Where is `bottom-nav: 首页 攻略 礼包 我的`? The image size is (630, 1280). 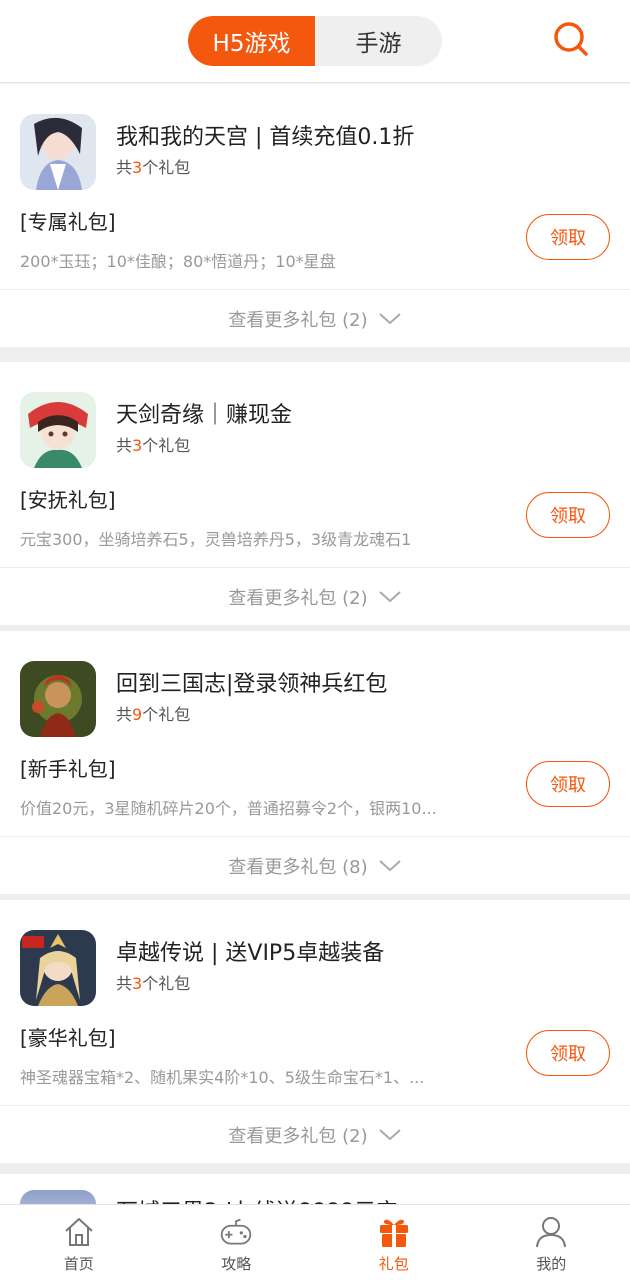 bottom-nav: 首页 攻略 礼包 我的 is located at coordinates (315, 1242).